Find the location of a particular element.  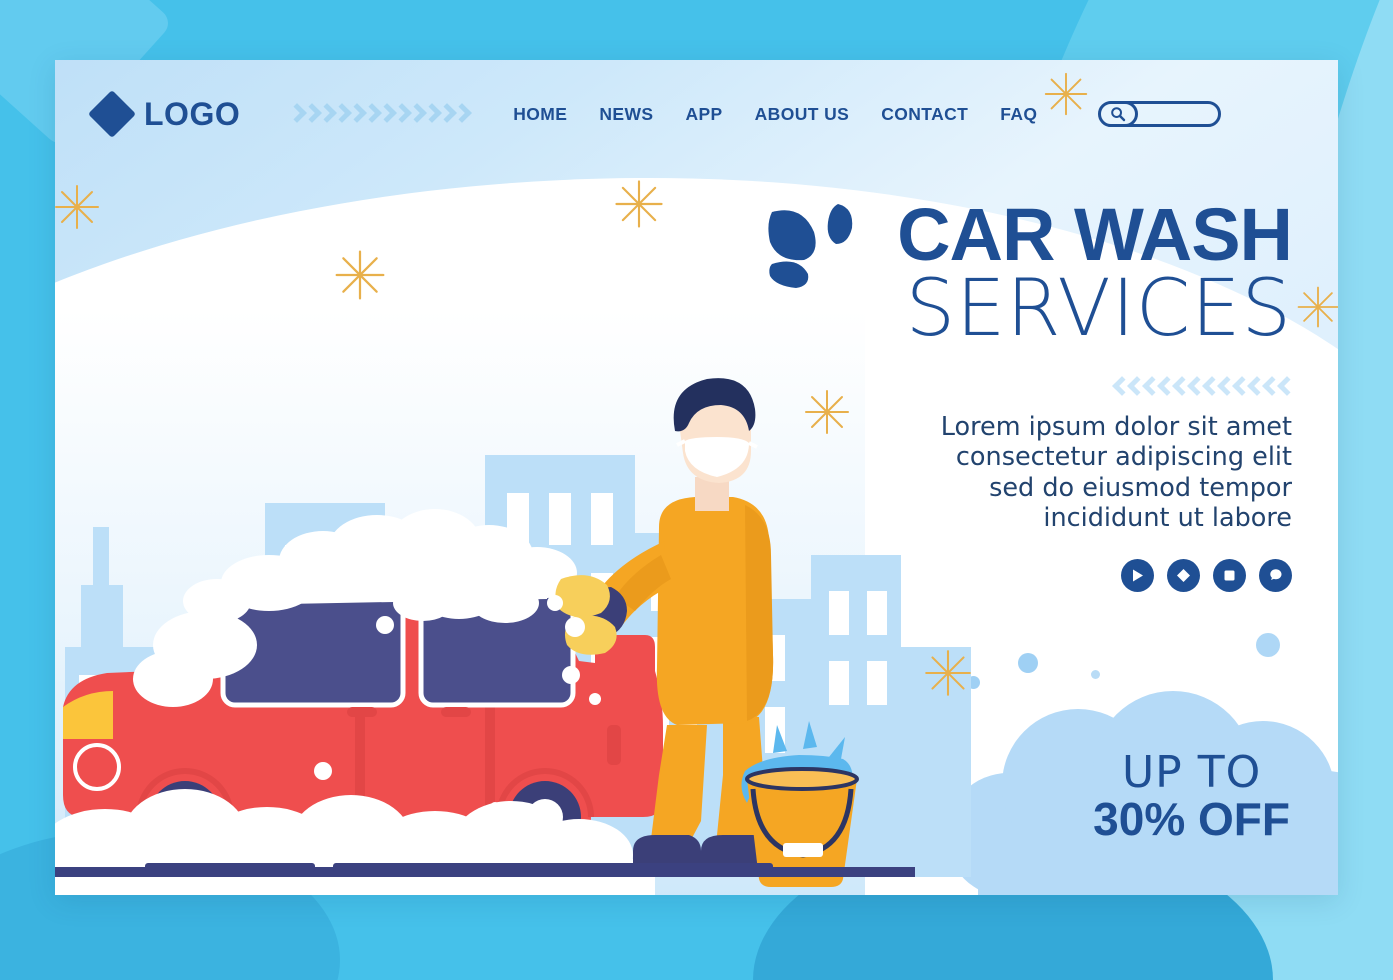

search-input is located at coordinates (1160, 114).